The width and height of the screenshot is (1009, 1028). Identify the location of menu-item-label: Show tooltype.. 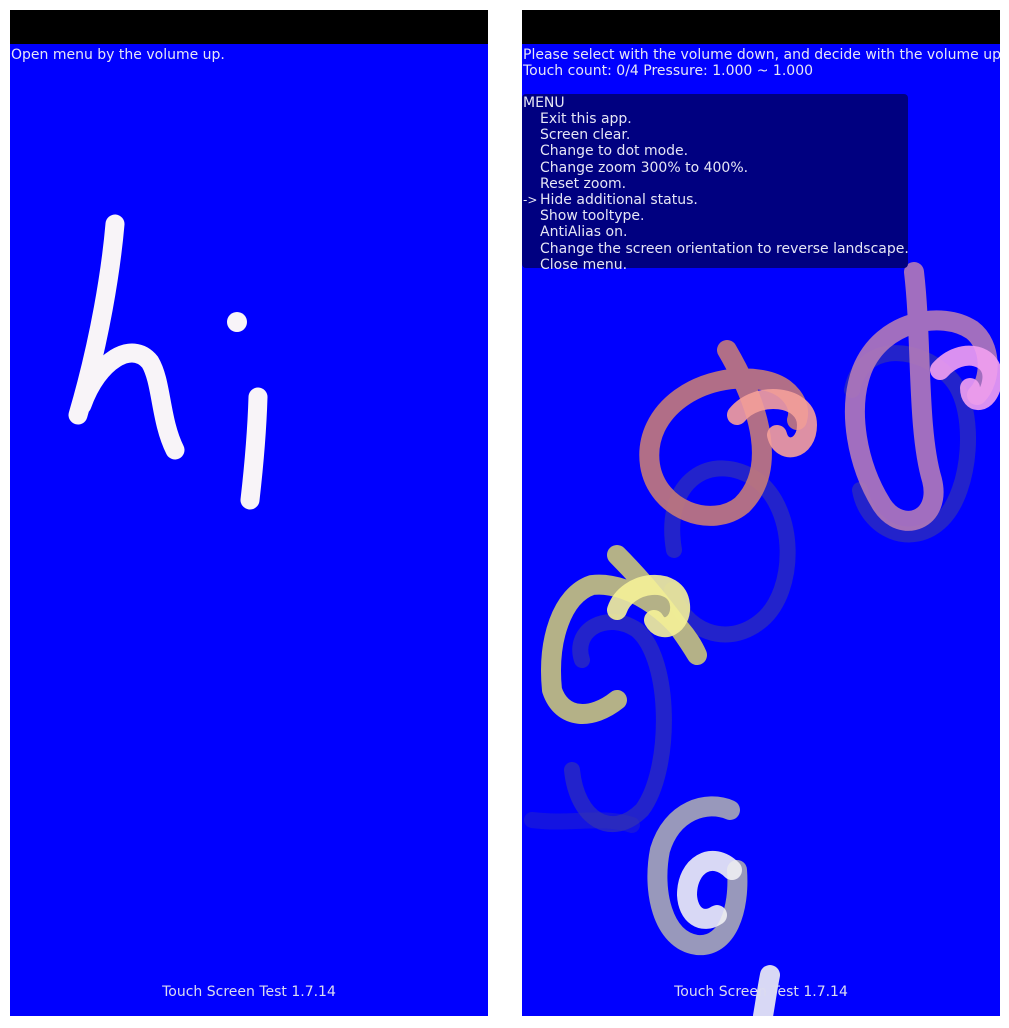
(592, 216).